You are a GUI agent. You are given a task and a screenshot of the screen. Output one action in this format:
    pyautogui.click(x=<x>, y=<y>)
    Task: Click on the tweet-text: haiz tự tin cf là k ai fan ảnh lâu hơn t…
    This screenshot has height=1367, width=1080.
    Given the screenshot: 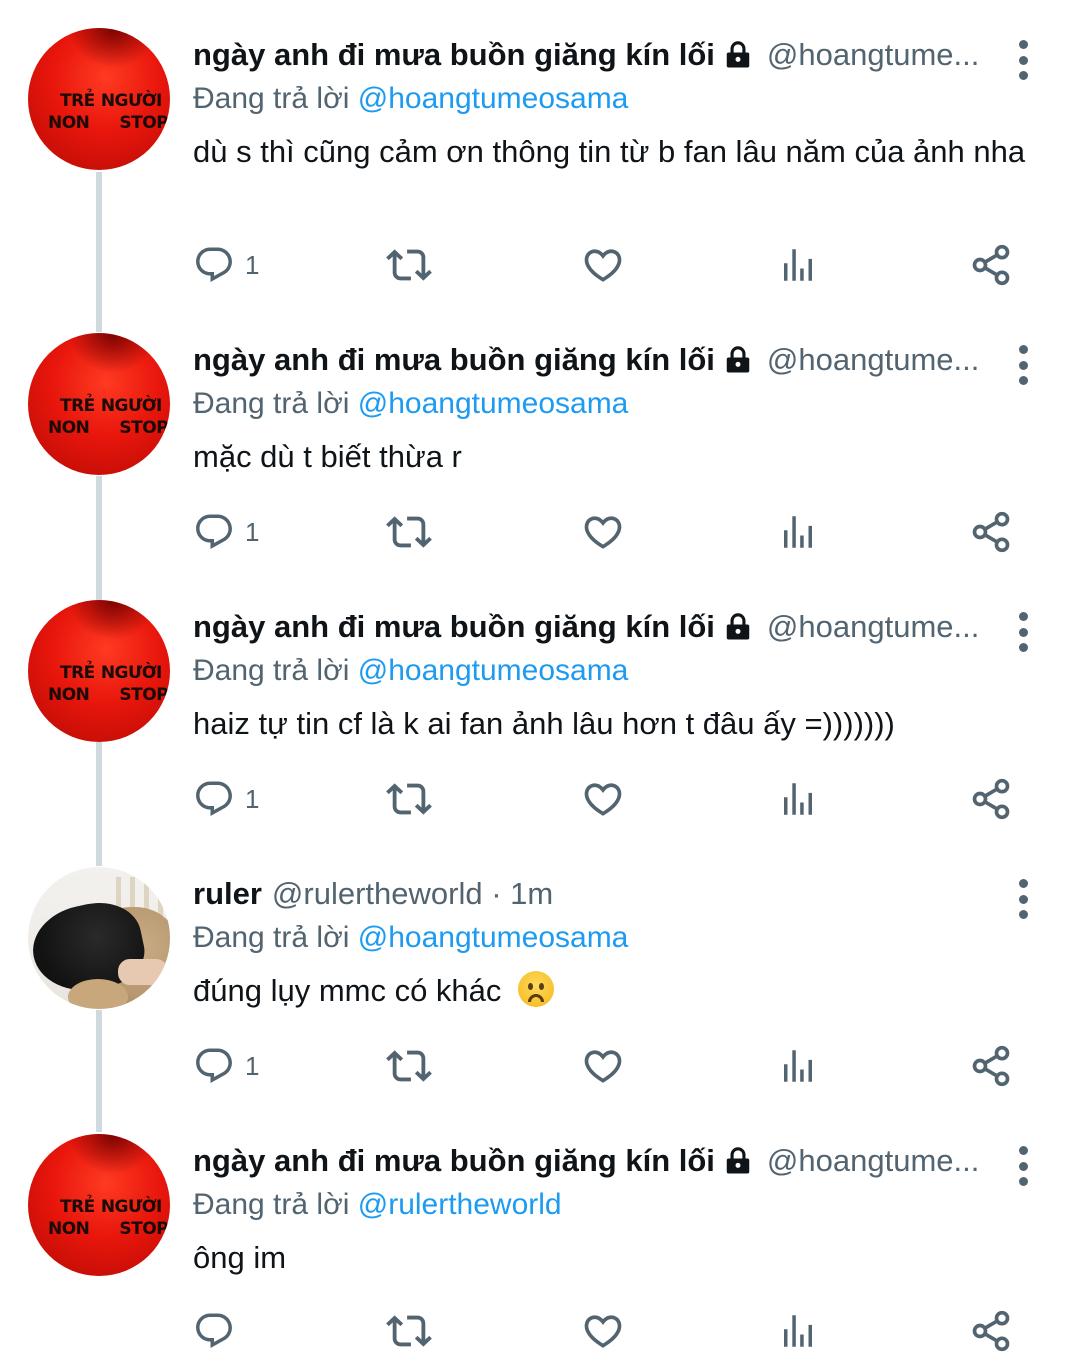 What is the action you would take?
    pyautogui.click(x=544, y=723)
    